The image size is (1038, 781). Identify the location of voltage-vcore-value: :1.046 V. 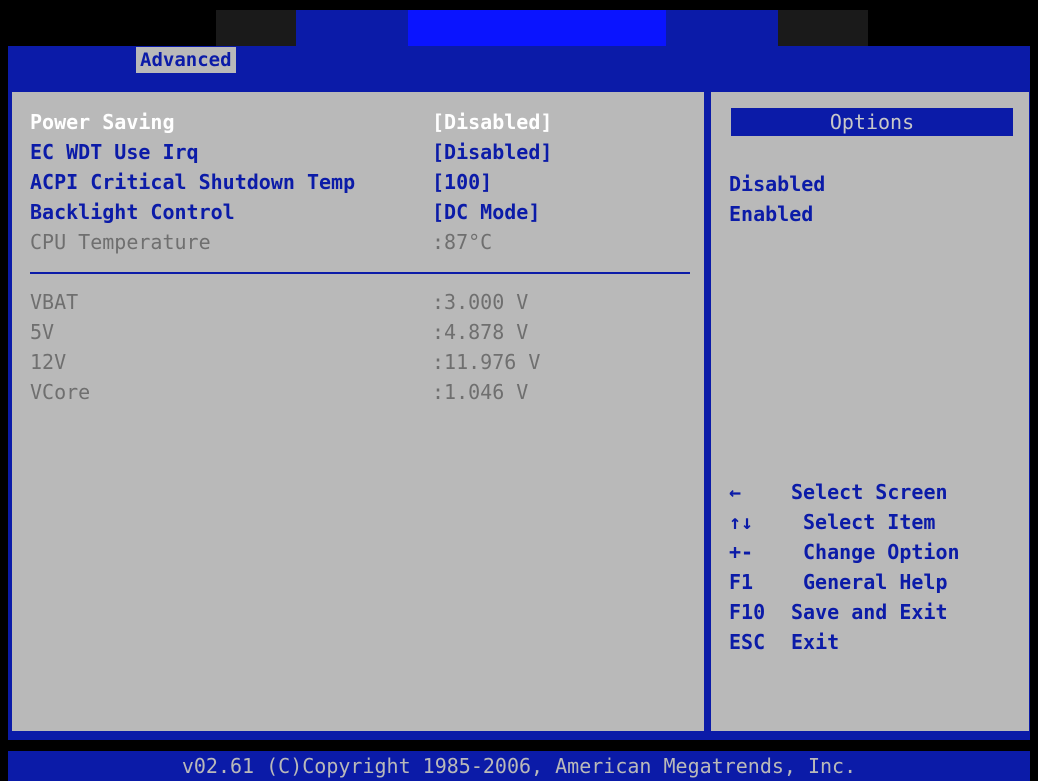
(480, 392).